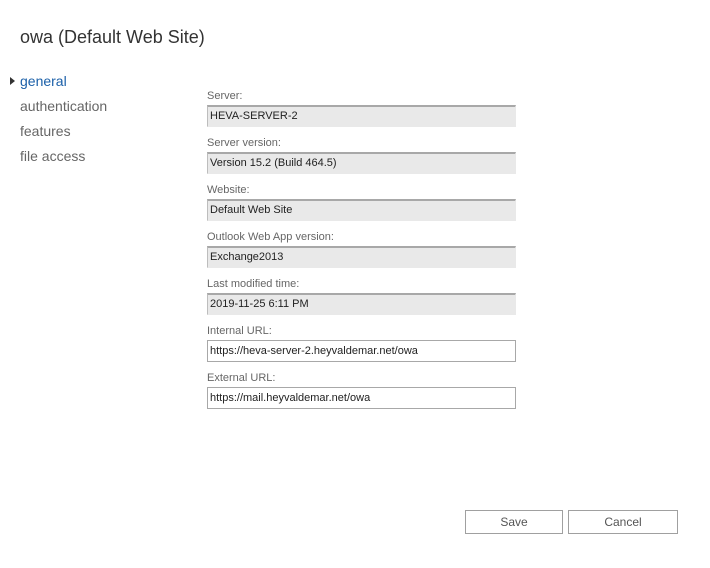 This screenshot has height=568, width=710. I want to click on nav-item-label: file access, so click(53, 156).